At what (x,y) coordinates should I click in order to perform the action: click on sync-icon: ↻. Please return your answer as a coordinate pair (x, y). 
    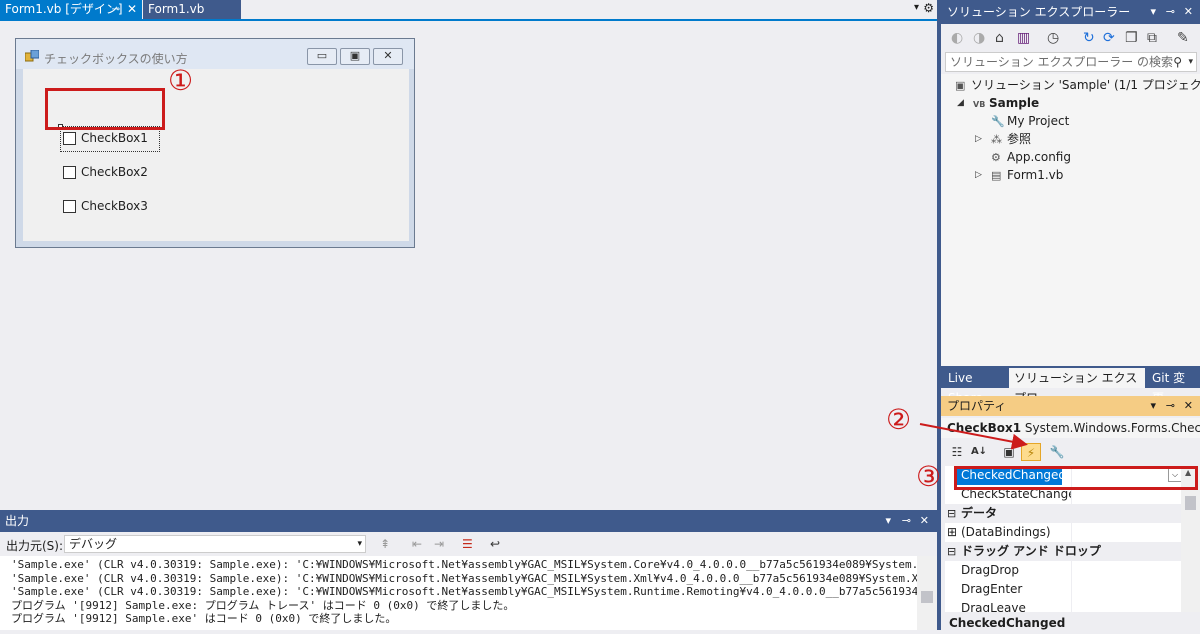
    Looking at the image, I should click on (1089, 38).